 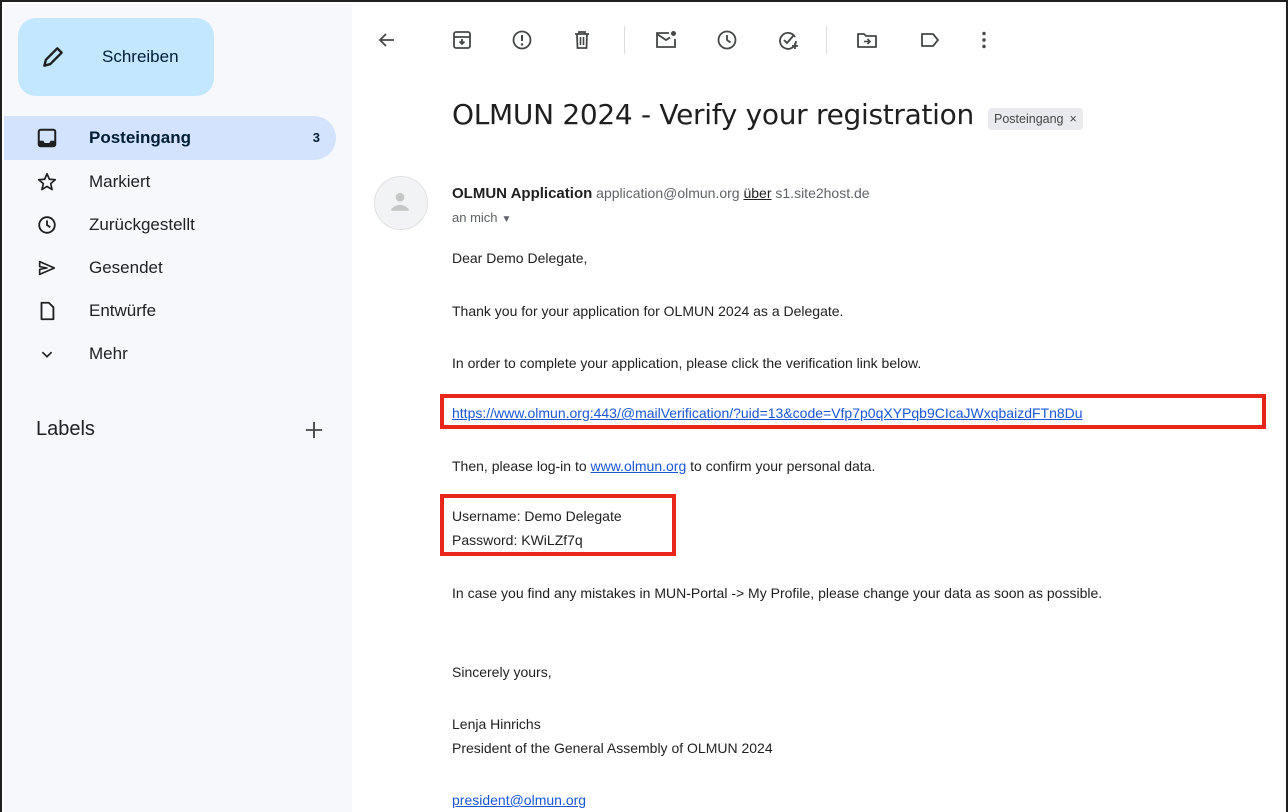 What do you see at coordinates (53, 57) in the screenshot?
I see `pencil-icon` at bounding box center [53, 57].